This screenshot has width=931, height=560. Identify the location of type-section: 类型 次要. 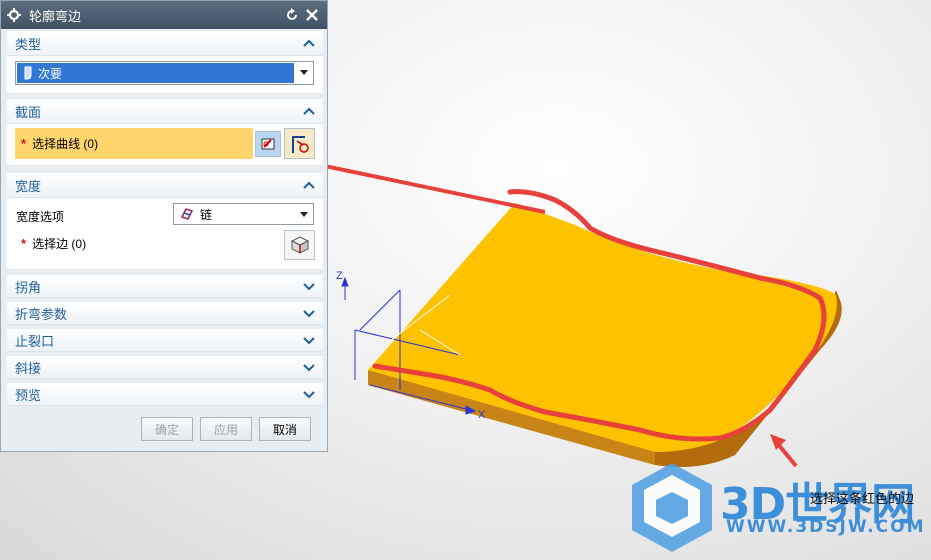
(165, 62).